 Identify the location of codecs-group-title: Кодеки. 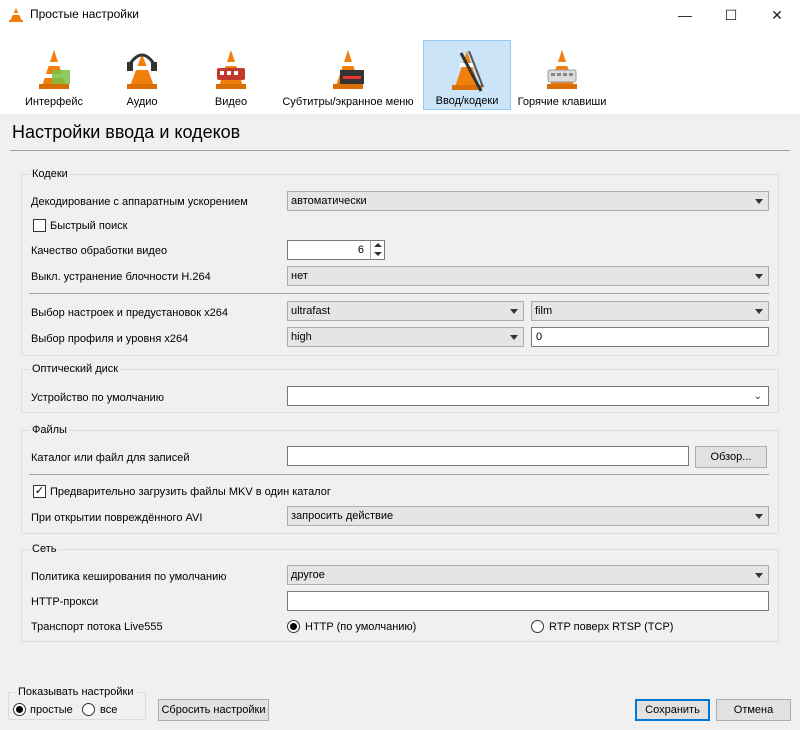
(50, 174).